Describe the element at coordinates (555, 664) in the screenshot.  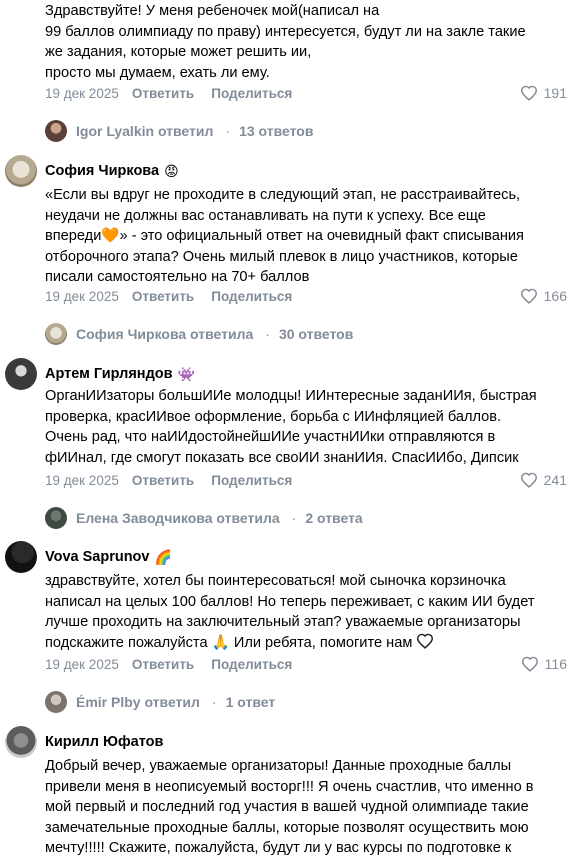
I see `like-count: 116` at that location.